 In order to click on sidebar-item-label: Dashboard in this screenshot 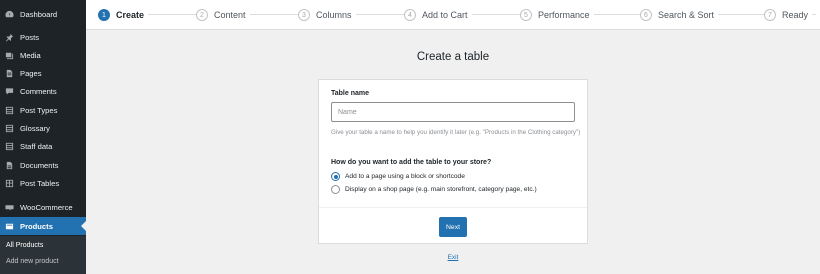, I will do `click(39, 14)`.